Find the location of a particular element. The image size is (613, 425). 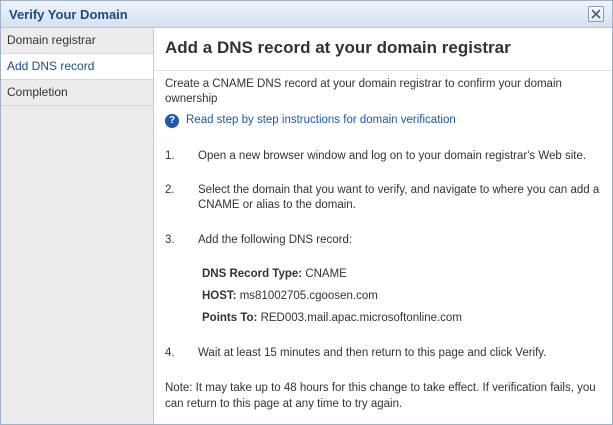

points-to-label: Points To: is located at coordinates (230, 318).